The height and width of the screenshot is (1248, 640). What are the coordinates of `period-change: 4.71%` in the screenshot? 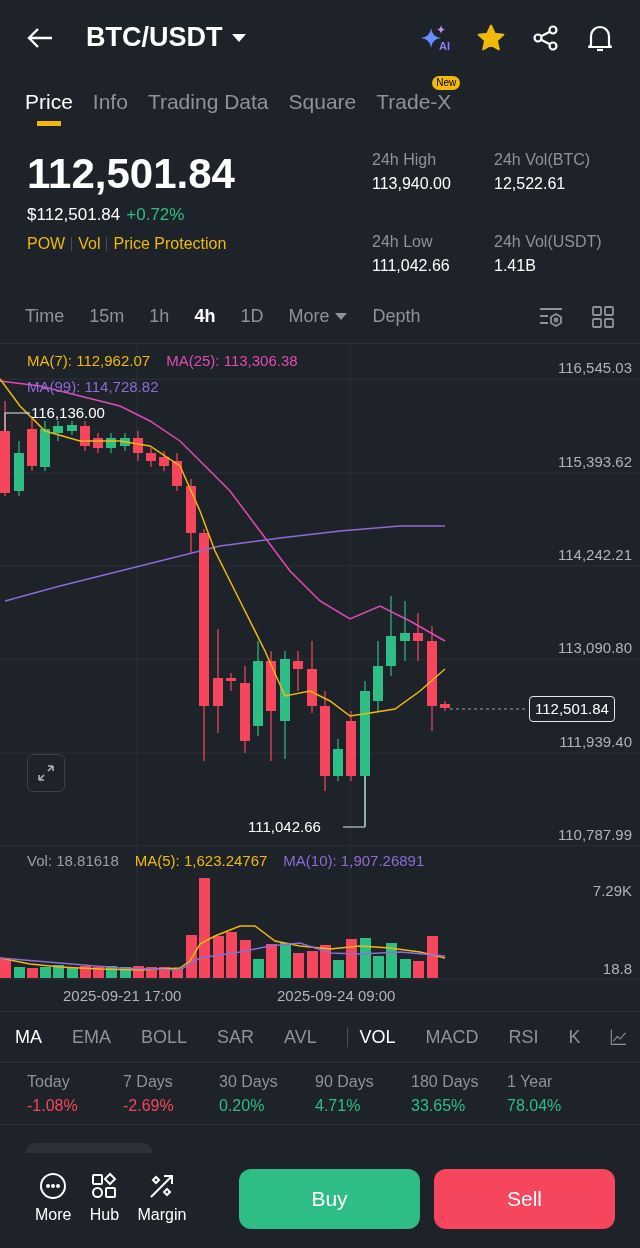 It's located at (338, 1105).